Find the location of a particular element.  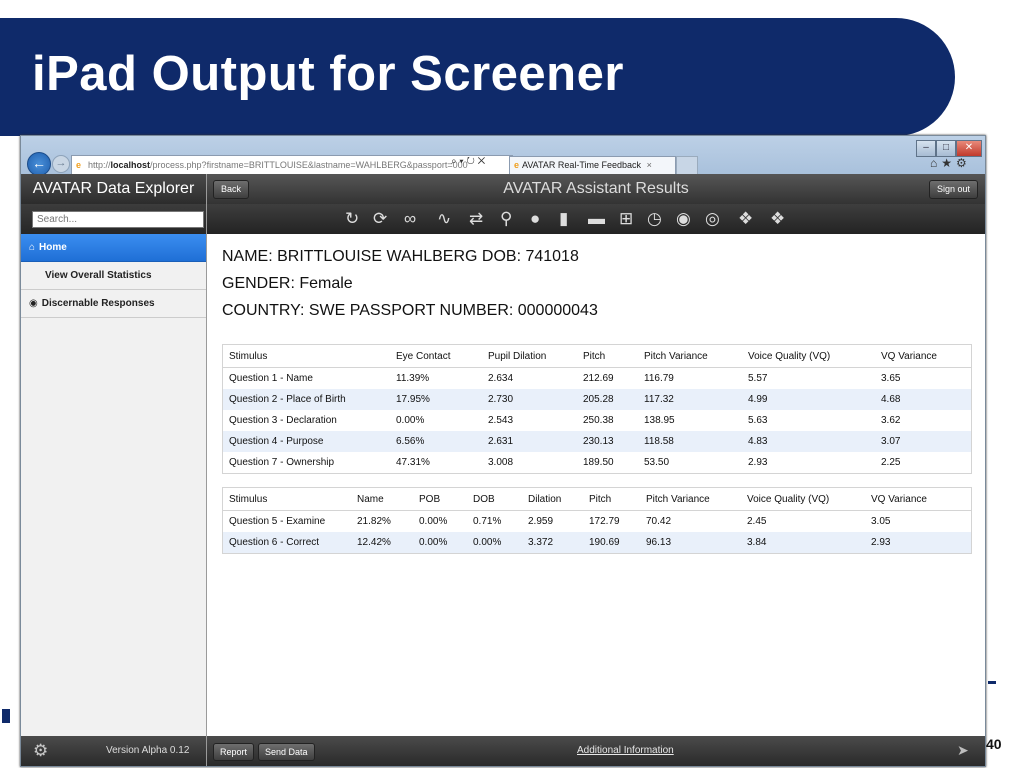

target-icon: ◎ is located at coordinates (712, 219).